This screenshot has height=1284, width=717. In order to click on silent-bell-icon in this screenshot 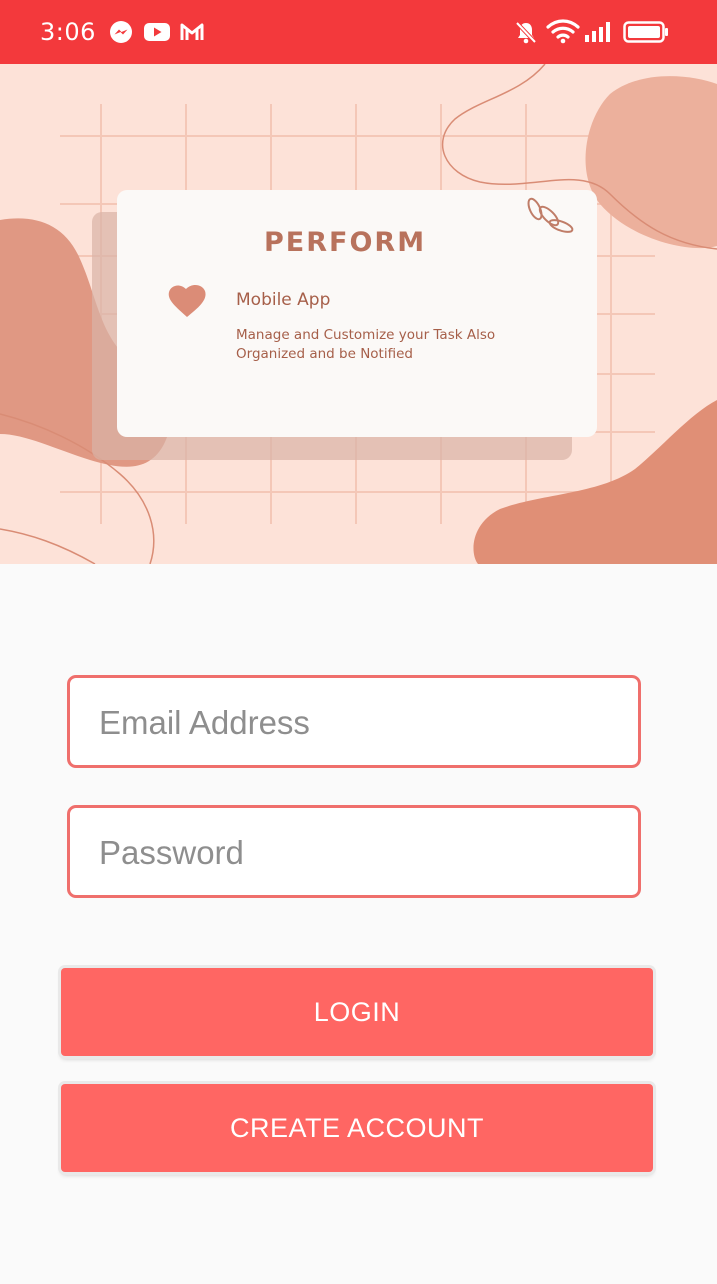, I will do `click(526, 32)`.